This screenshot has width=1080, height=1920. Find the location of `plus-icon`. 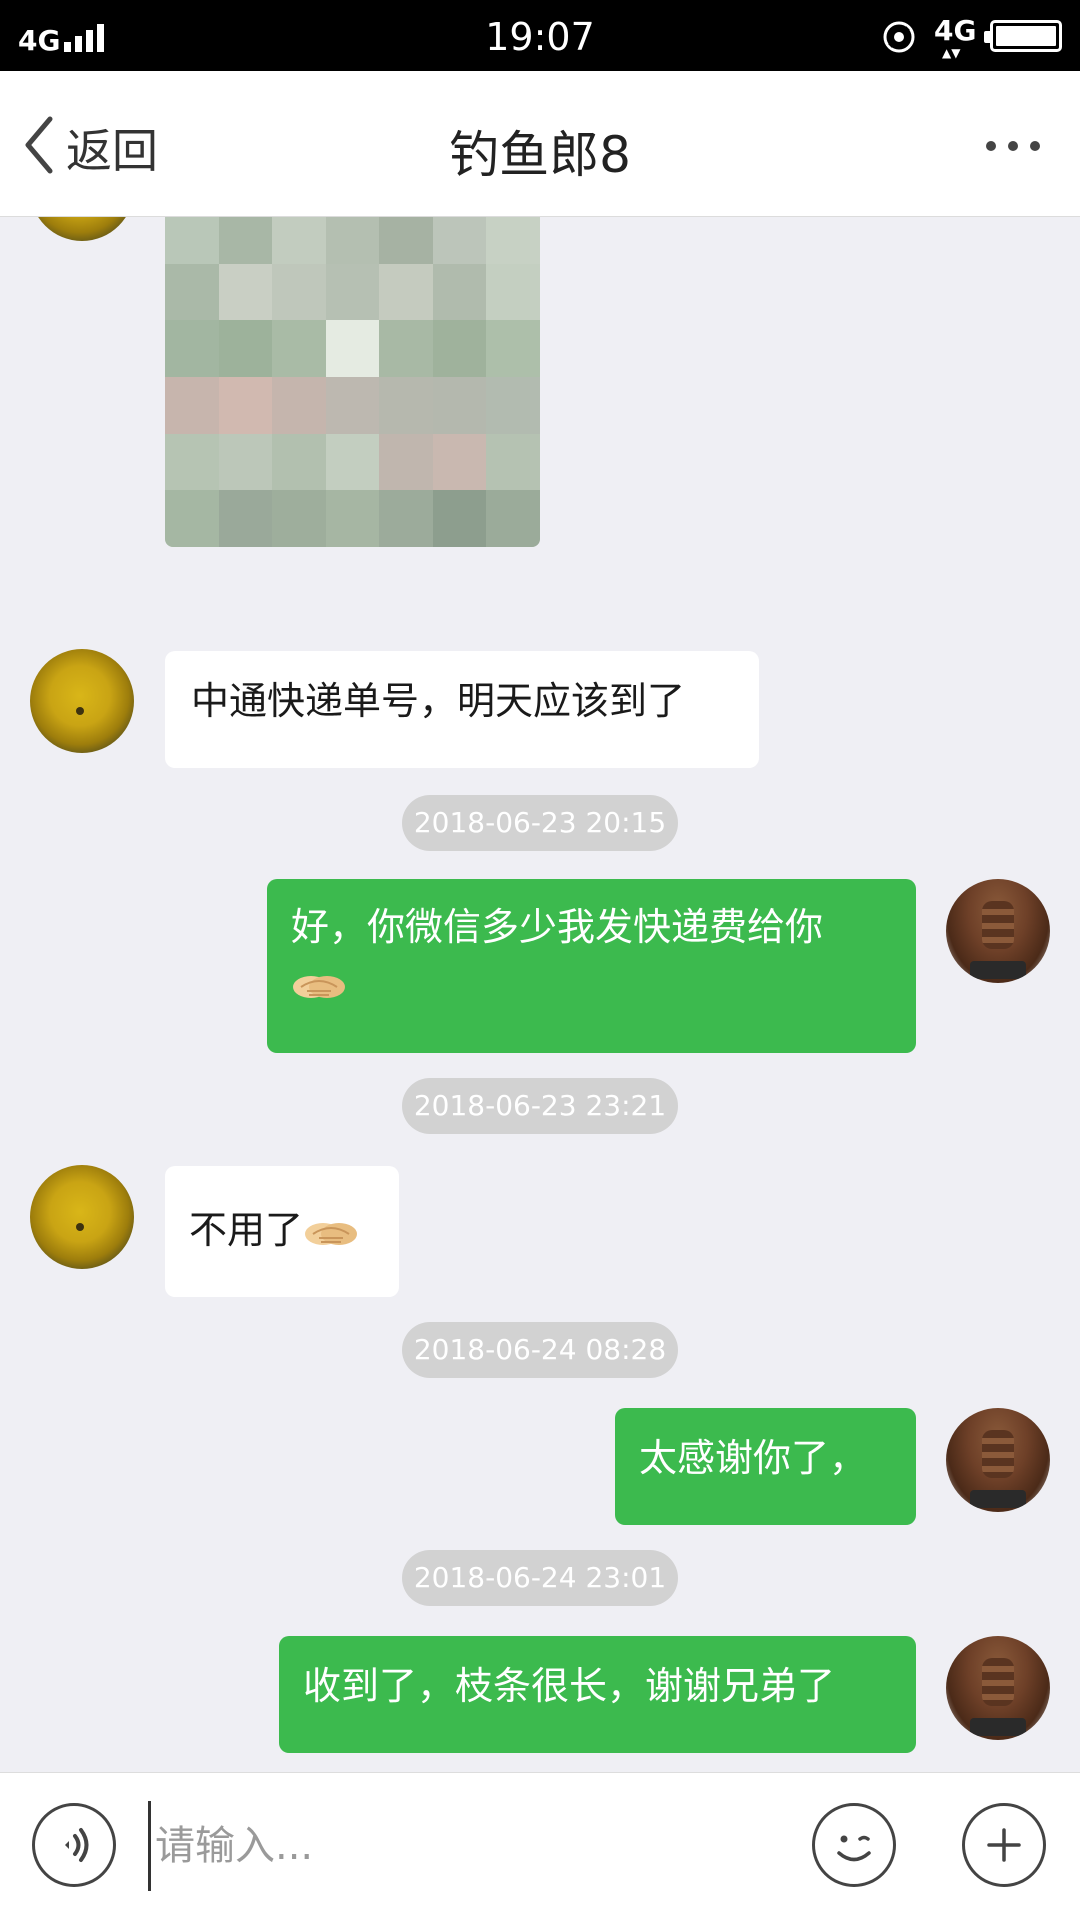

plus-icon is located at coordinates (1004, 1845).